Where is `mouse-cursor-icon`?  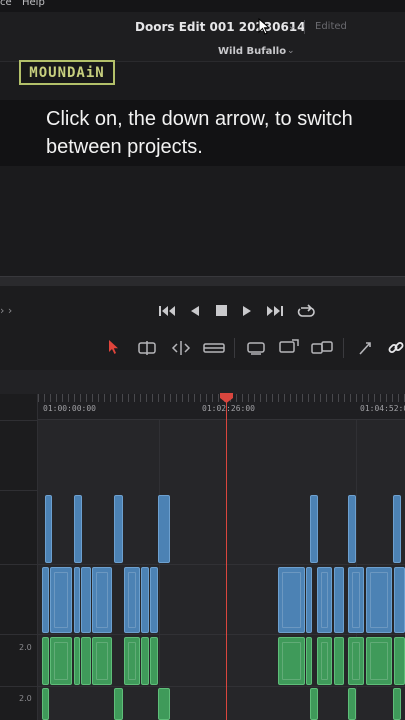
mouse-cursor-icon is located at coordinates (264, 26).